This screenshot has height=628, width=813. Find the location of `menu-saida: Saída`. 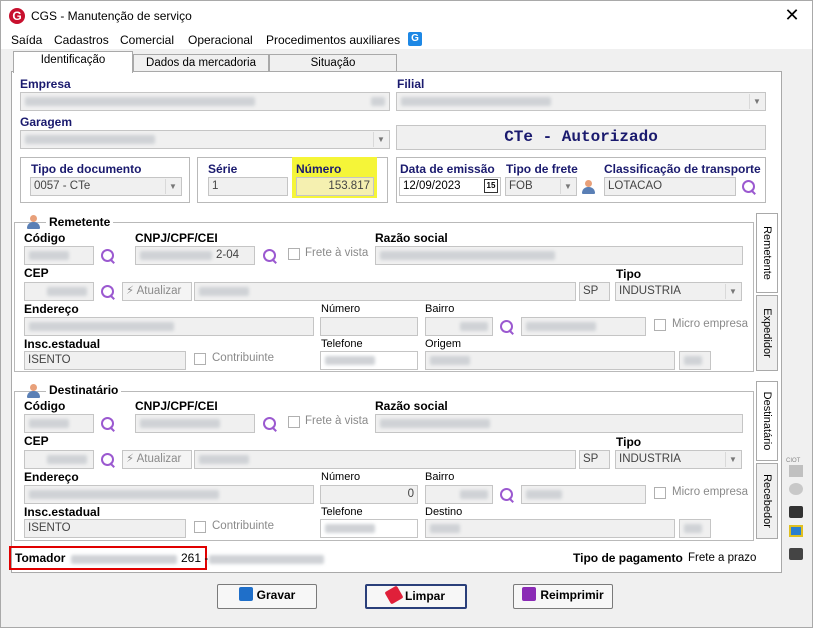

menu-saida: Saída is located at coordinates (26, 40).